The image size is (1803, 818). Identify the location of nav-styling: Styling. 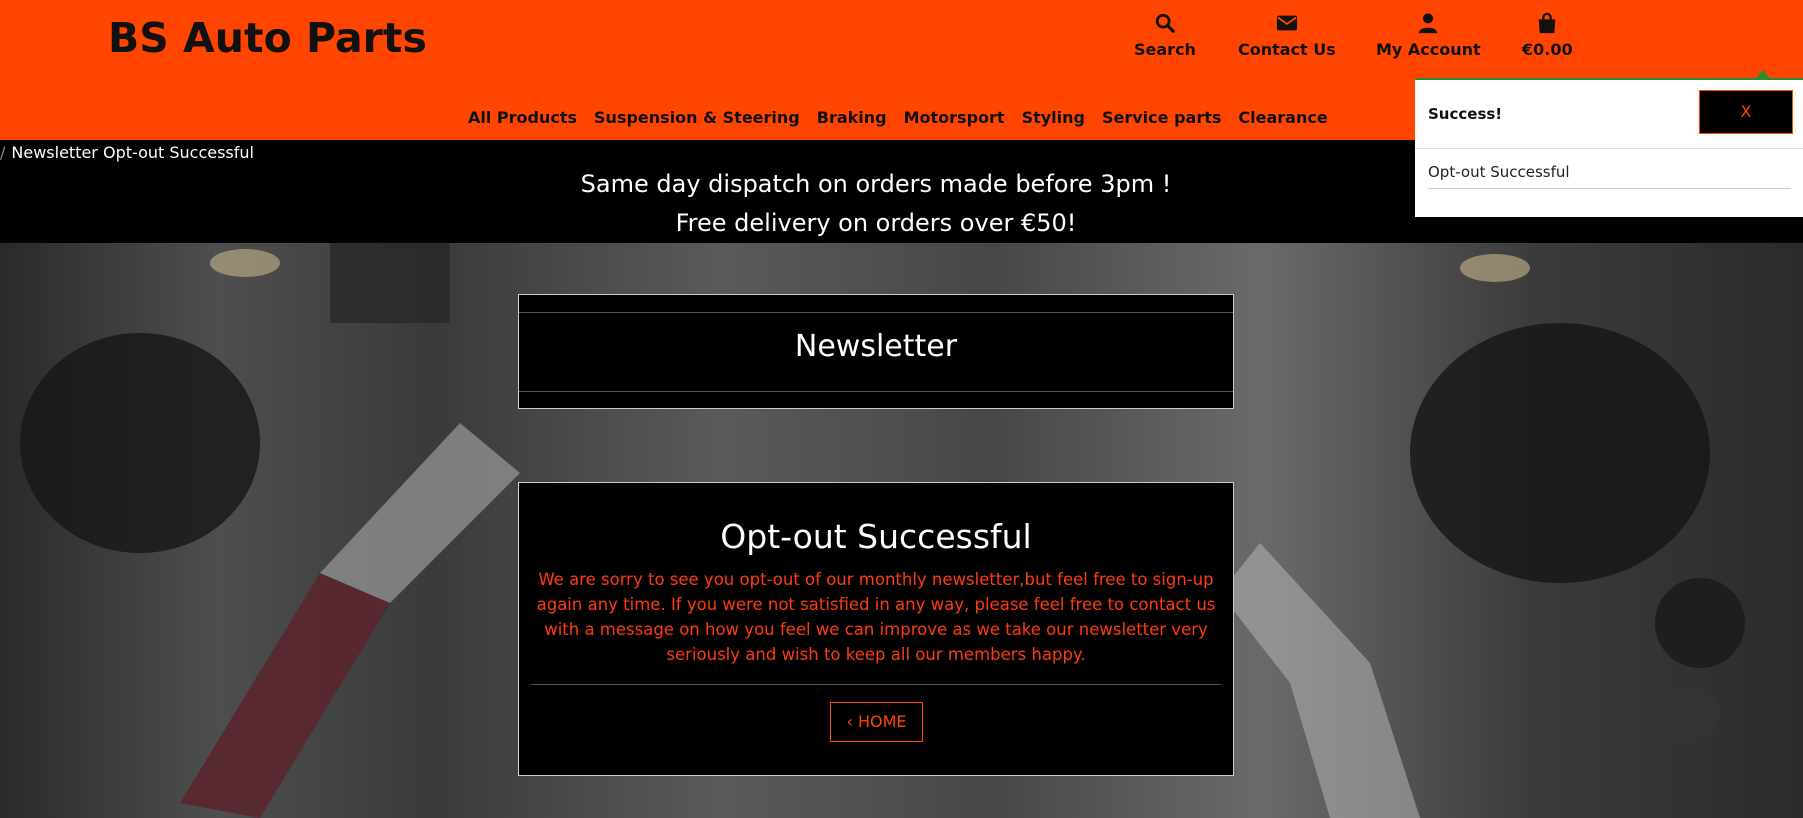
(1053, 117).